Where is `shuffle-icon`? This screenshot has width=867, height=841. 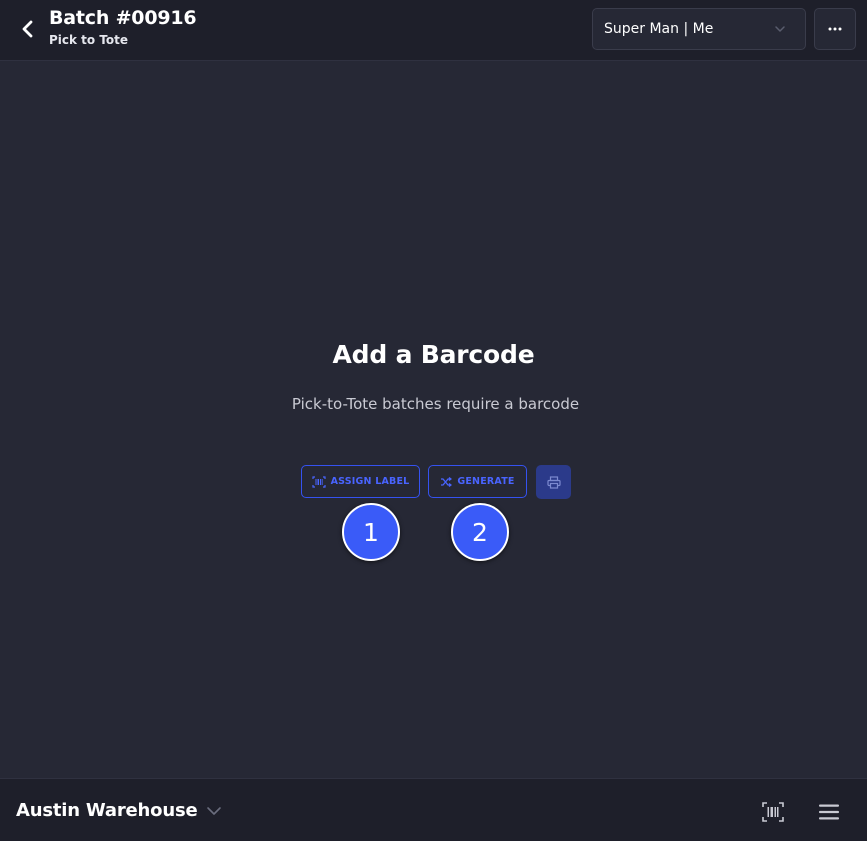 shuffle-icon is located at coordinates (447, 481).